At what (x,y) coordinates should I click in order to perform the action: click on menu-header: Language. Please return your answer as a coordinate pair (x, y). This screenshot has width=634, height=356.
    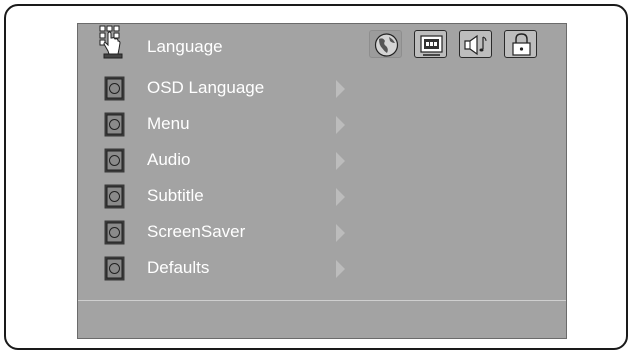
    Looking at the image, I should click on (322, 44).